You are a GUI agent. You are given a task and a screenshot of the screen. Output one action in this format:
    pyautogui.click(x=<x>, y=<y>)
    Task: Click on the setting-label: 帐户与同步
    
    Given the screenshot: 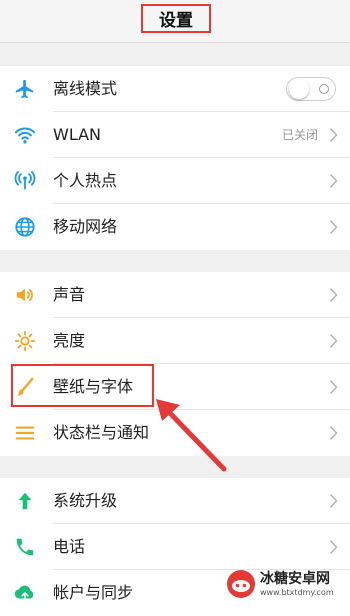 What is the action you would take?
    pyautogui.click(x=93, y=592)
    